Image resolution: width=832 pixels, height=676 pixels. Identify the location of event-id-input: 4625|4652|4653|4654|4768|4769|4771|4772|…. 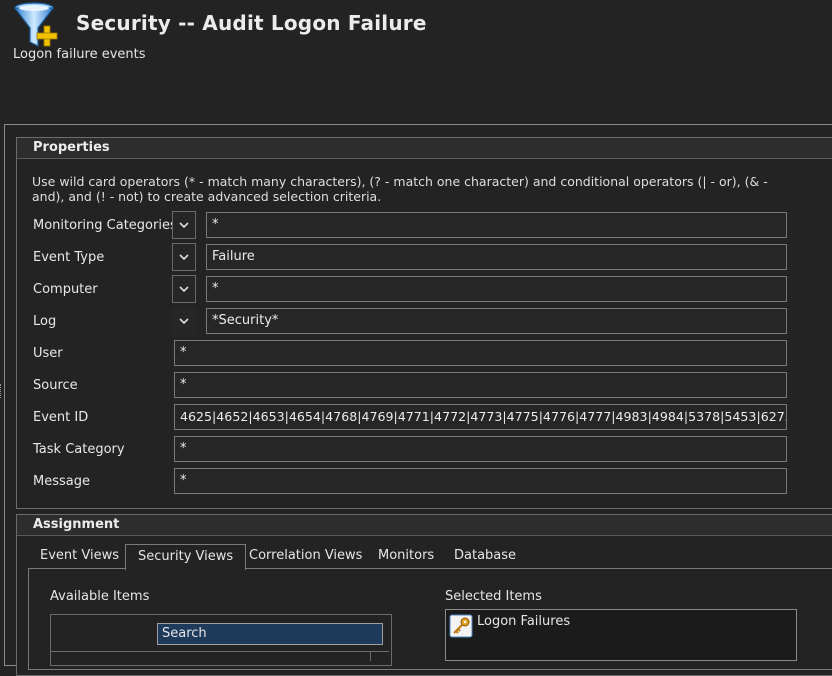
(480, 417).